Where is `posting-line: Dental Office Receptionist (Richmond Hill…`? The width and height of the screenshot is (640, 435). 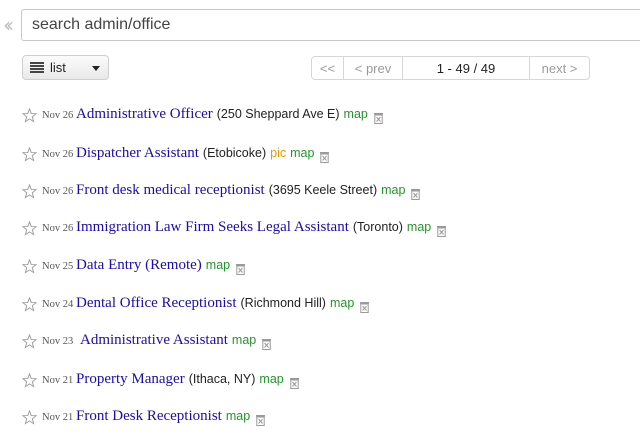
posting-line: Dental Office Receptionist (Richmond Hill… is located at coordinates (223, 304).